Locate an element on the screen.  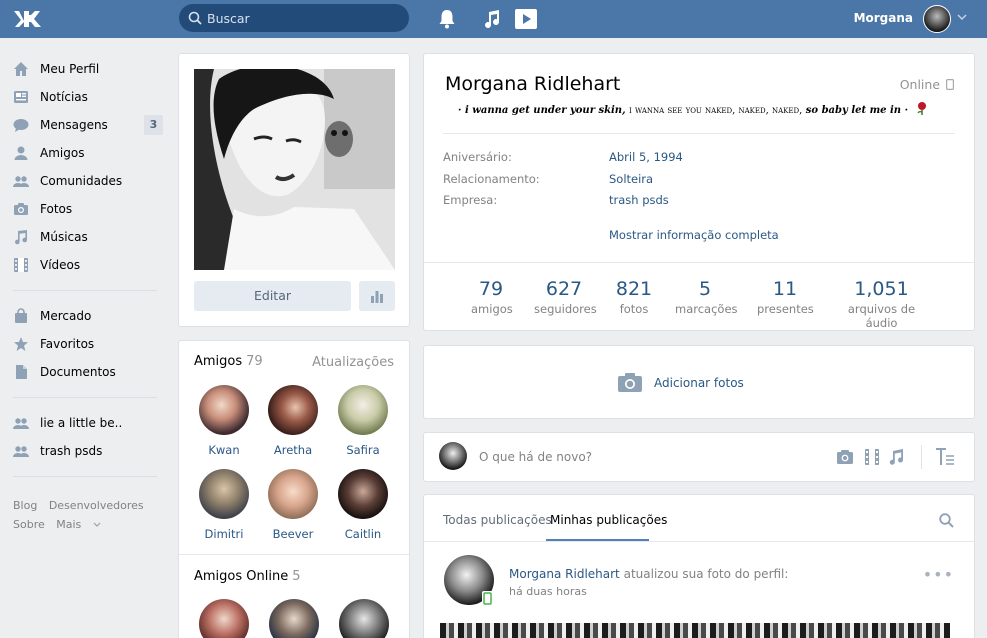
post-menu-icon: ••• is located at coordinates (938, 574).